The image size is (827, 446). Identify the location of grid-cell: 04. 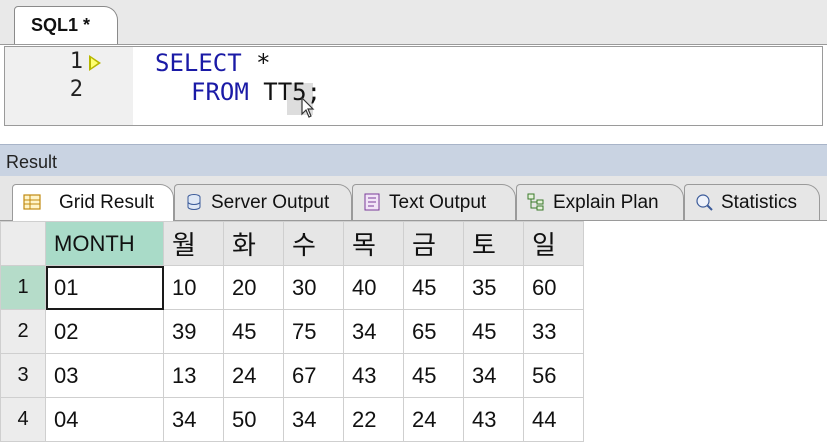
(104, 419).